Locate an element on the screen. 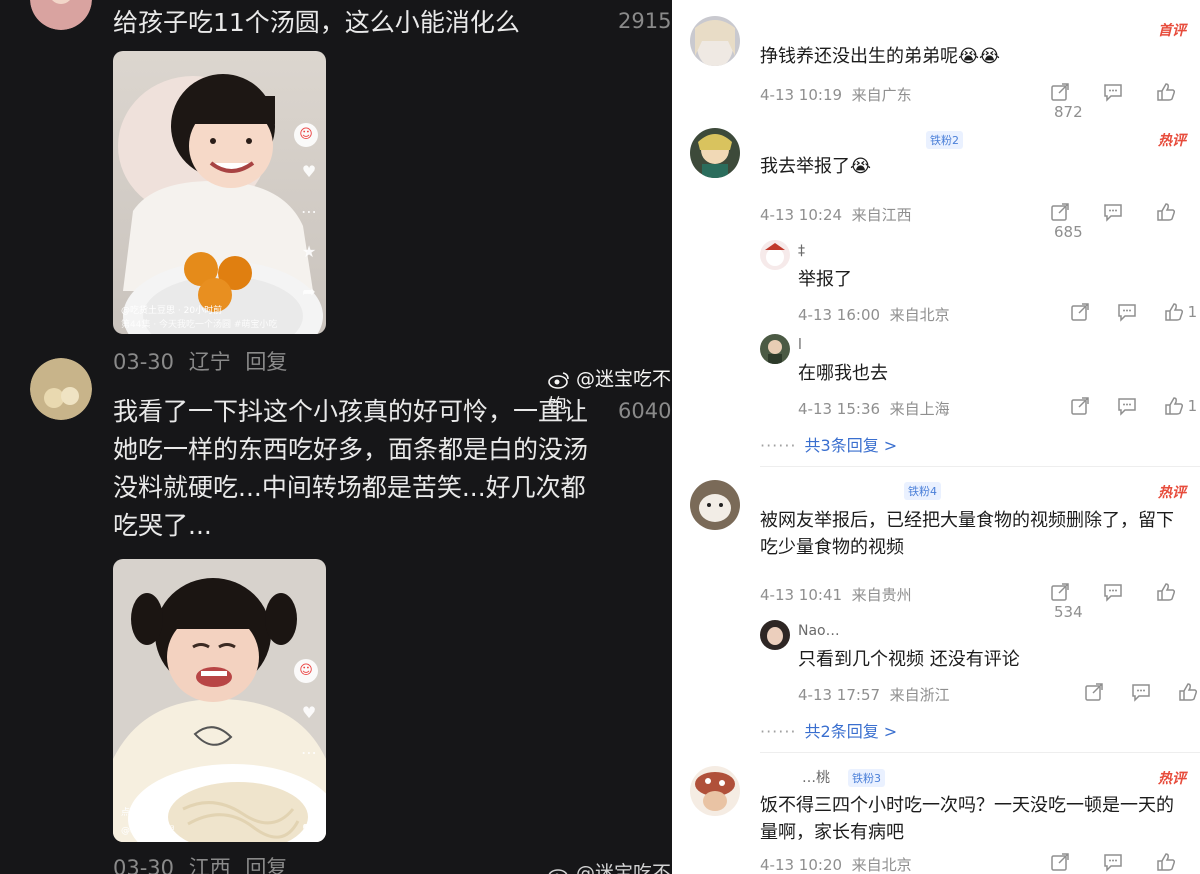 The image size is (1200, 874). like-count: 2915 is located at coordinates (645, 21).